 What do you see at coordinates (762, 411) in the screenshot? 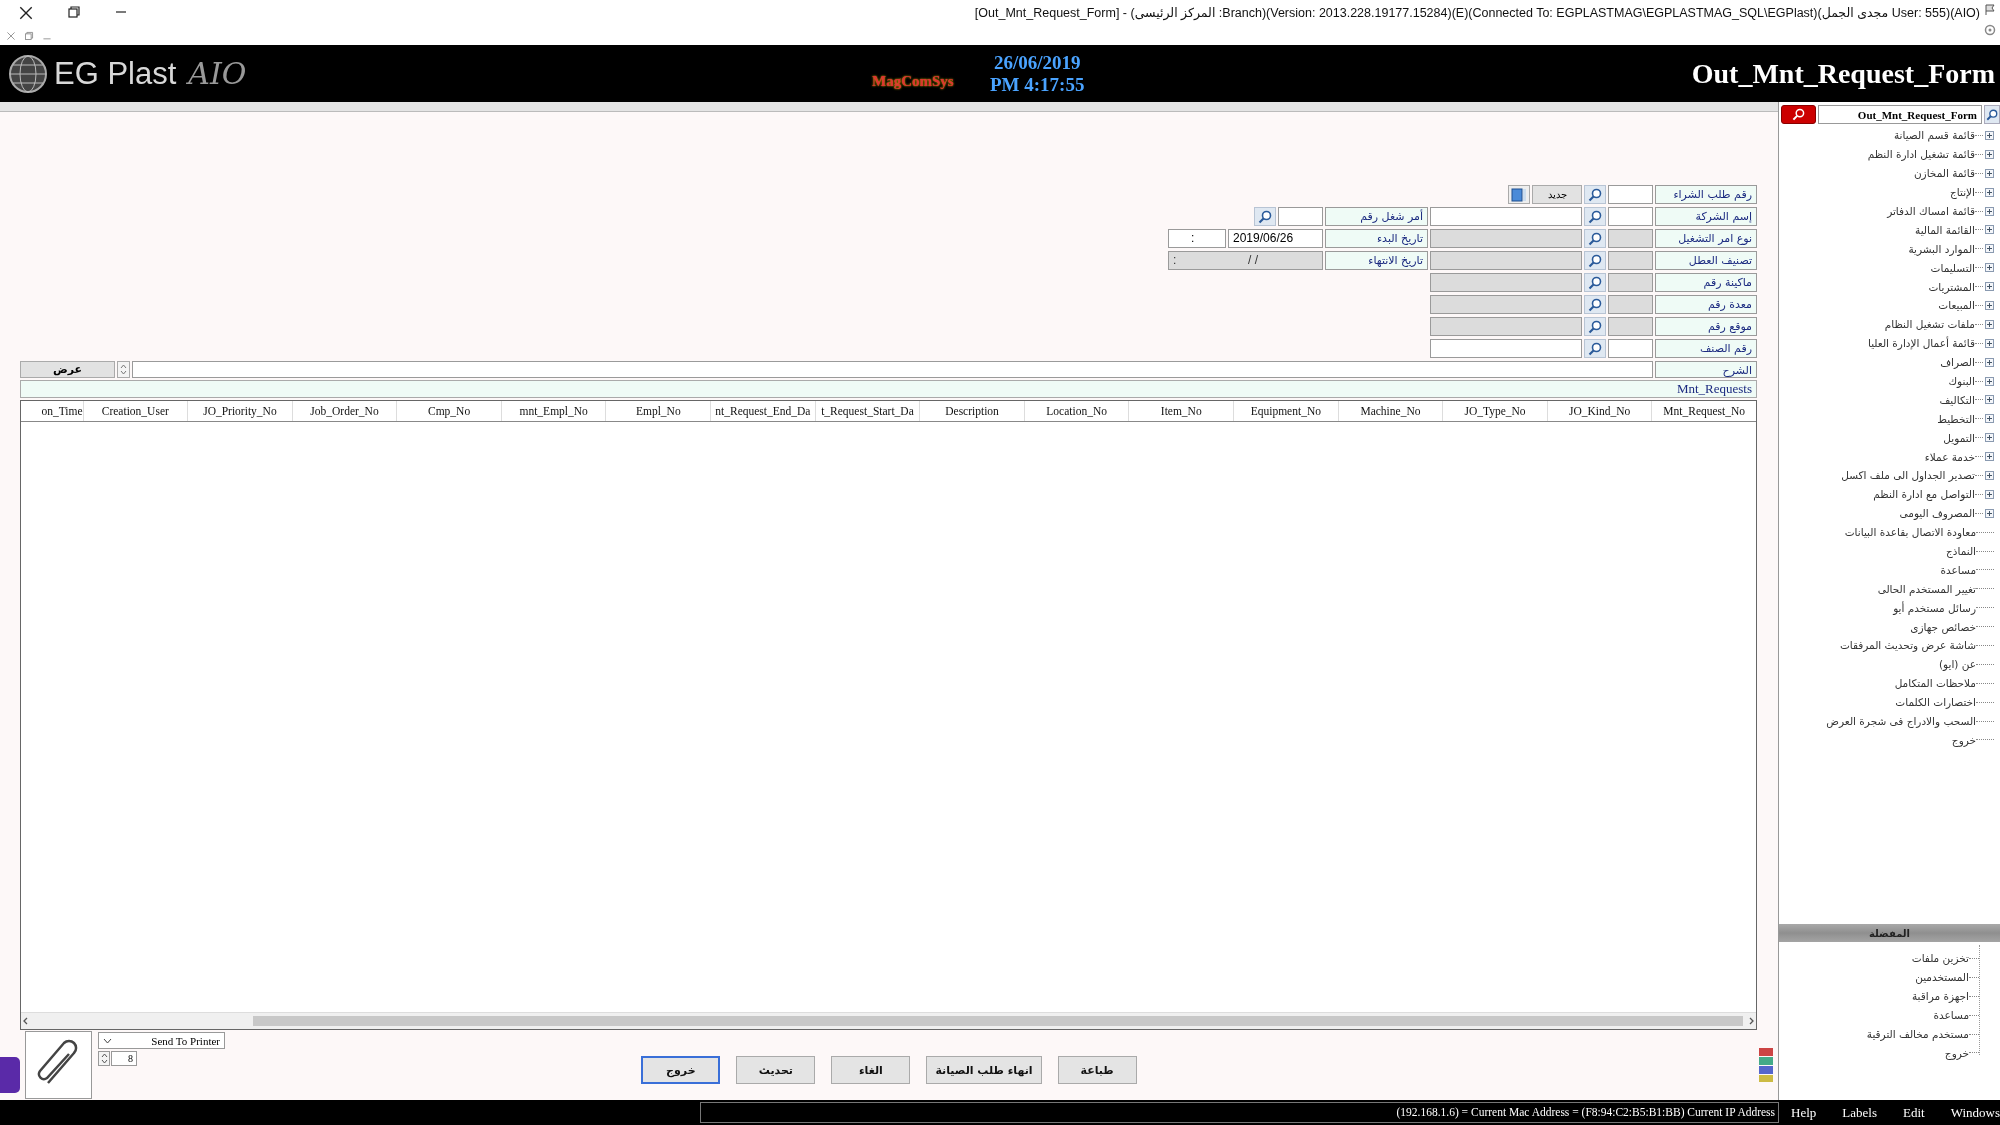
I see `column-header: nt_Request_End_Da` at bounding box center [762, 411].